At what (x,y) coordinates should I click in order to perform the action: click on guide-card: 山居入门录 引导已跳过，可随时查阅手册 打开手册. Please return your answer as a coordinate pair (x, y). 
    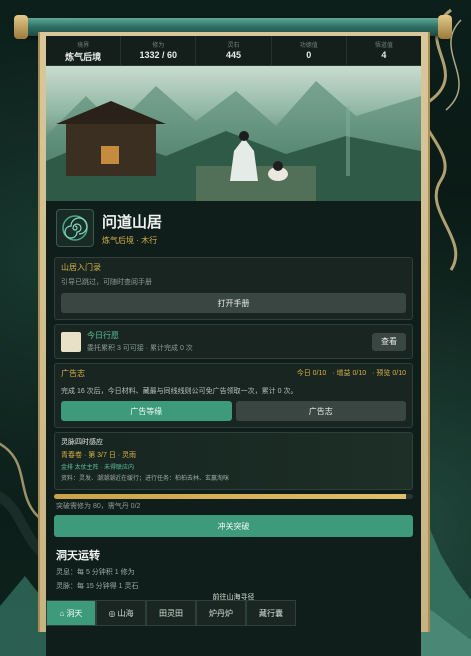
    Looking at the image, I should click on (233, 288).